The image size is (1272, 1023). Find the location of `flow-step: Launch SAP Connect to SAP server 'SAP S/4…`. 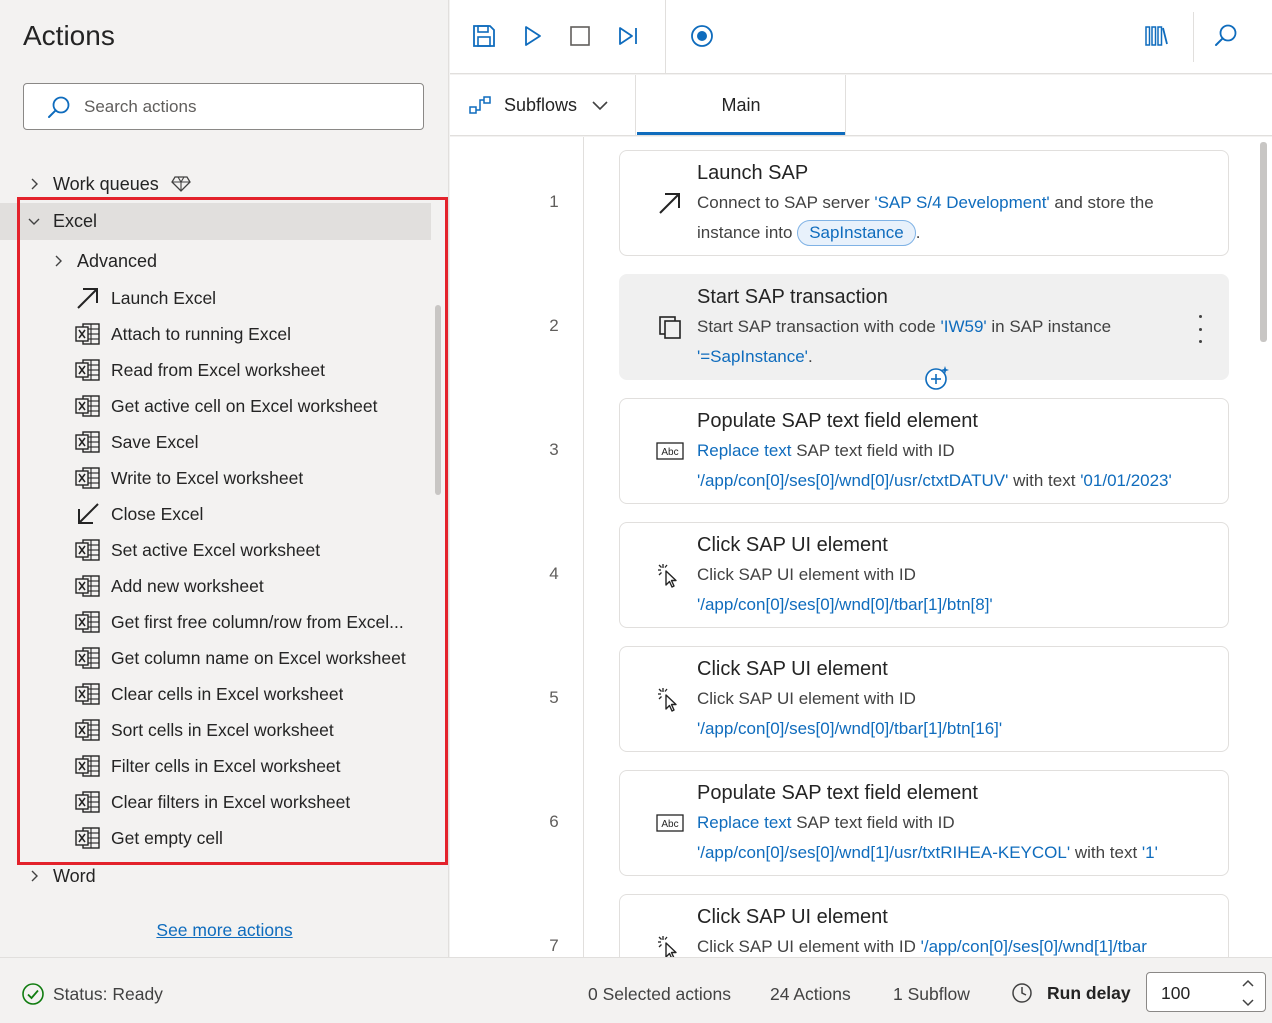

flow-step: Launch SAP Connect to SAP server 'SAP S/4… is located at coordinates (924, 203).